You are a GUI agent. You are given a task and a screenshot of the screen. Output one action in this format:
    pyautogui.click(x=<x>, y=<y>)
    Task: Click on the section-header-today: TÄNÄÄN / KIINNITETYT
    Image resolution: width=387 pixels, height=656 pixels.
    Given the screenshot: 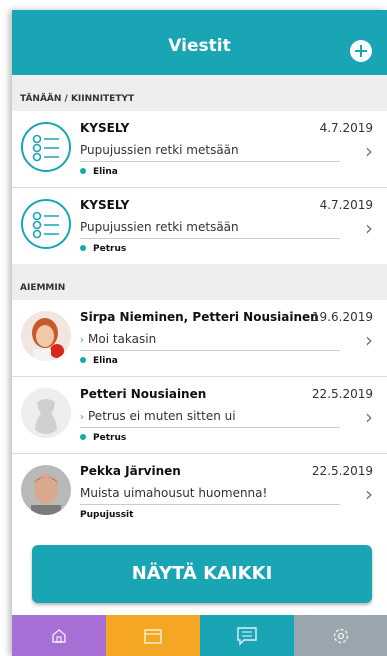 What is the action you would take?
    pyautogui.click(x=199, y=93)
    